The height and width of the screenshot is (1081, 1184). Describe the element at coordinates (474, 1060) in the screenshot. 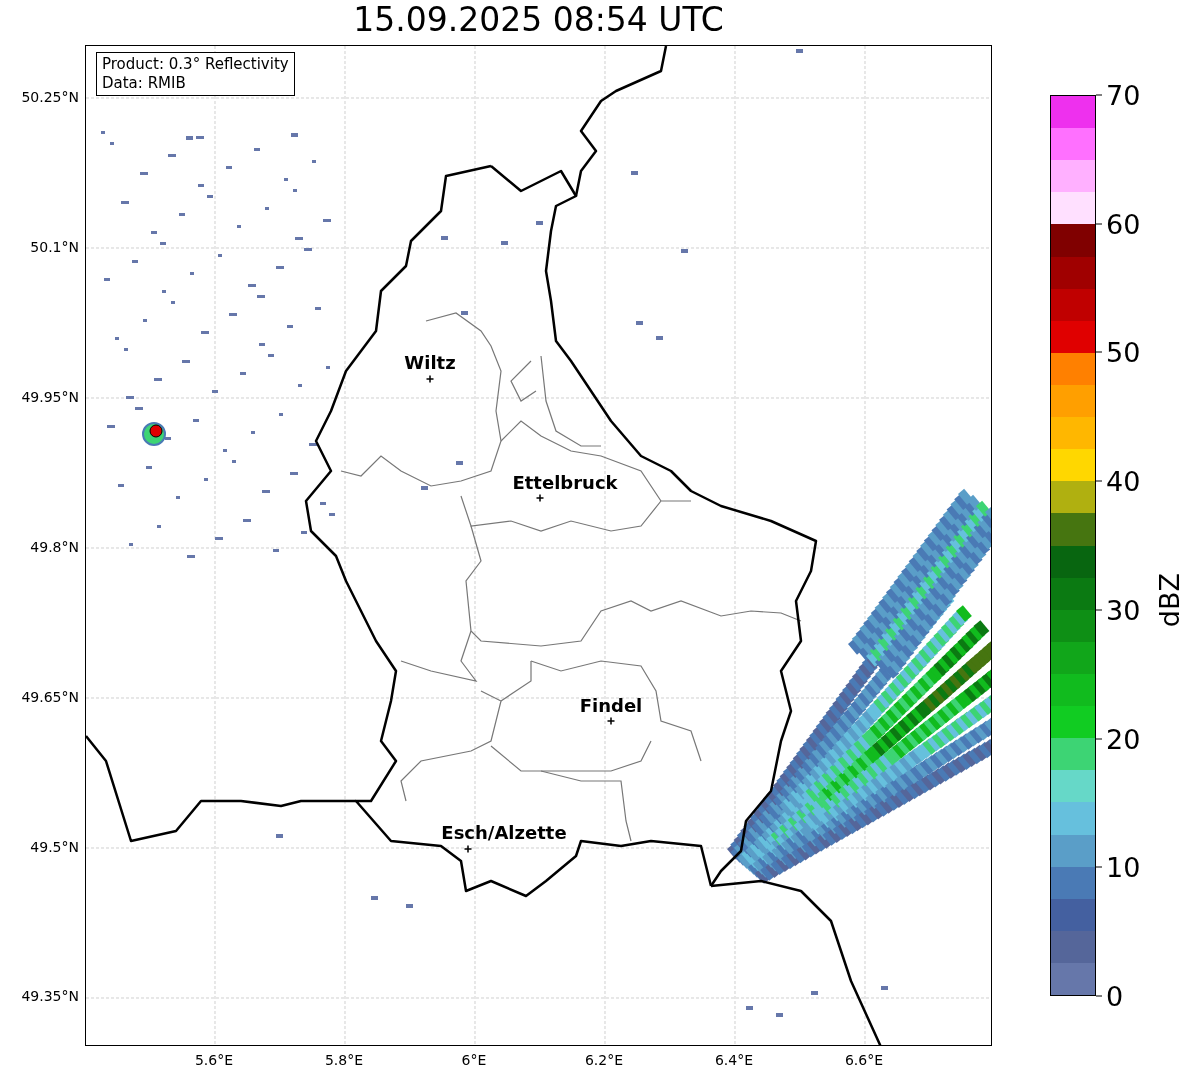

I see `longitude-label: 6°E` at that location.